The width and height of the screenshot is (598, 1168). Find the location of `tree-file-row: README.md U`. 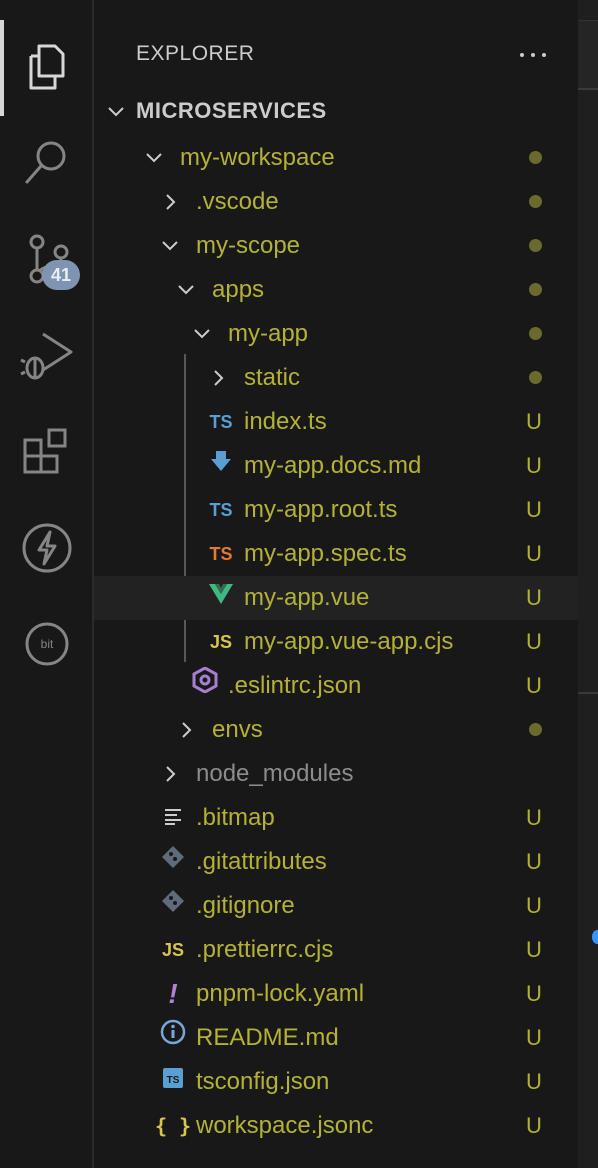

tree-file-row: README.md U is located at coordinates (336, 1038).